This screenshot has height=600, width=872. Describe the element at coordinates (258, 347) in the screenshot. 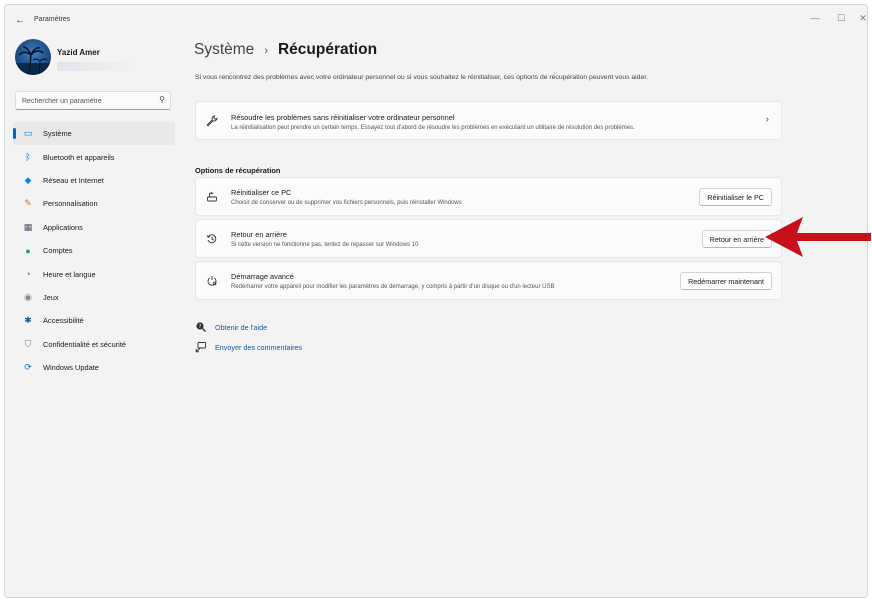

I see `feedback-label: Envoyer des commentaires` at that location.